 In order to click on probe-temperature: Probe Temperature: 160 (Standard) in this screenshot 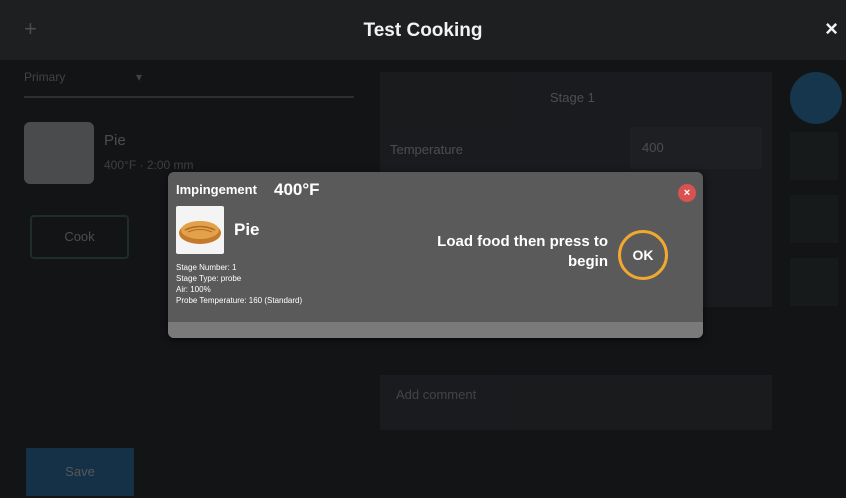, I will do `click(239, 300)`.